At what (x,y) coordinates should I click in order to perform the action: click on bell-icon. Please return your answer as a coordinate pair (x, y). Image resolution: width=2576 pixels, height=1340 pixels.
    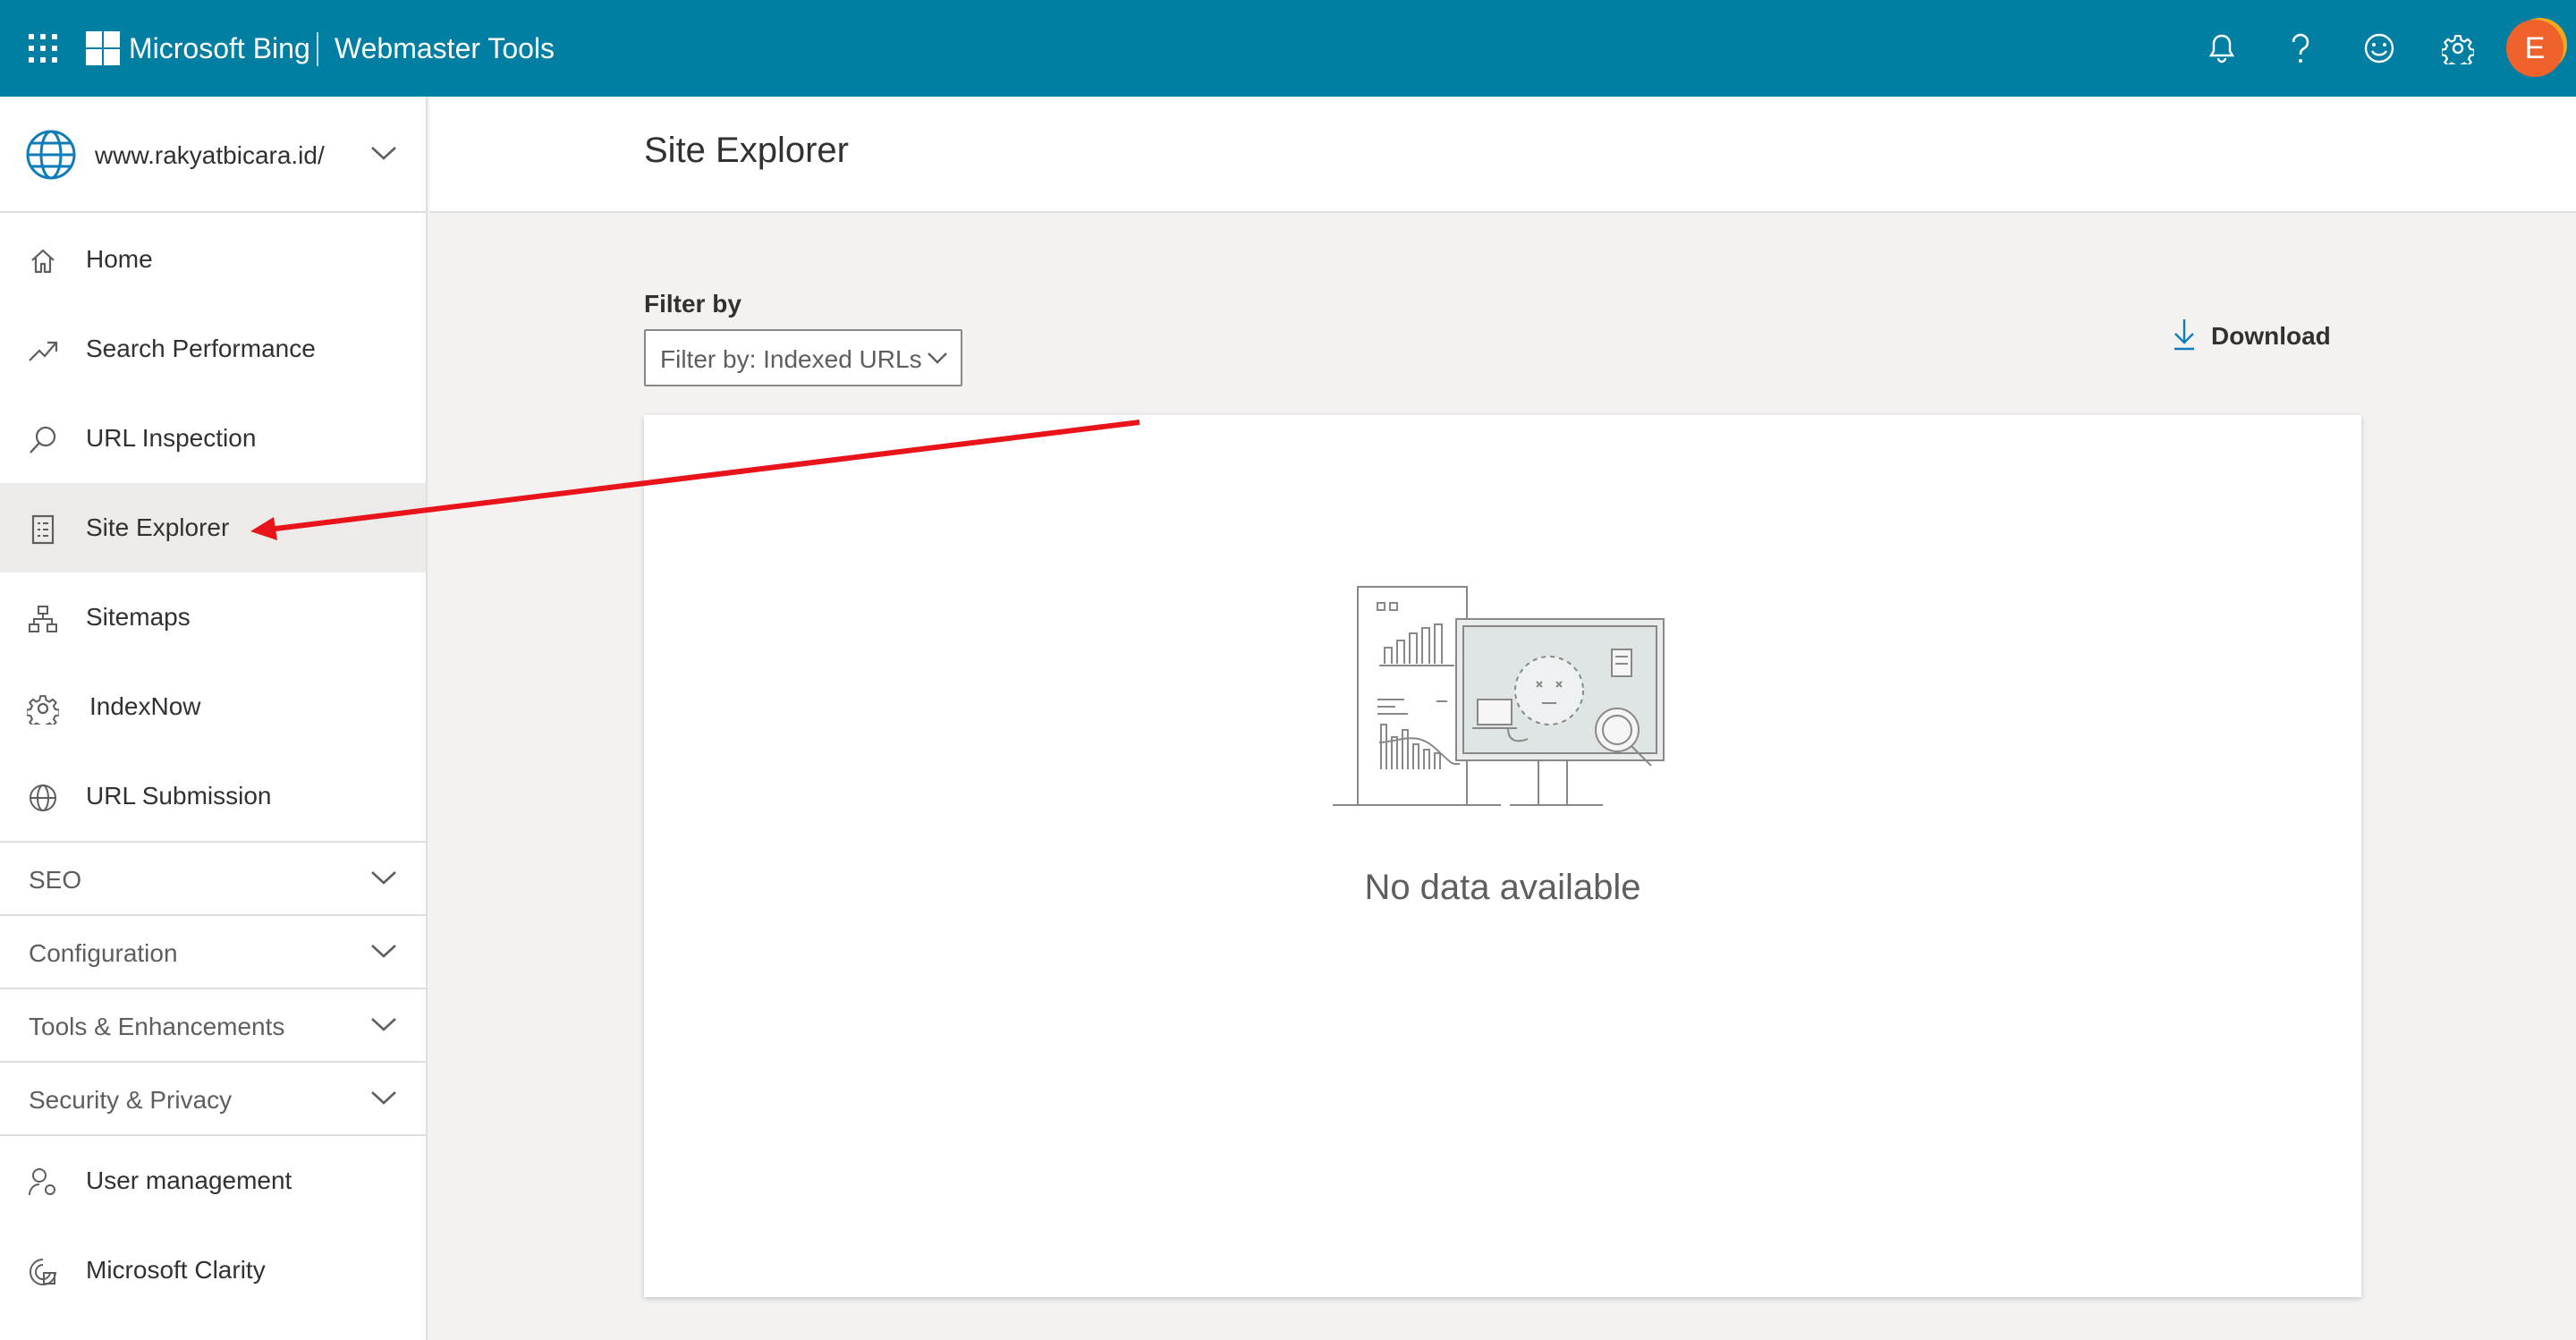
    Looking at the image, I should click on (2221, 48).